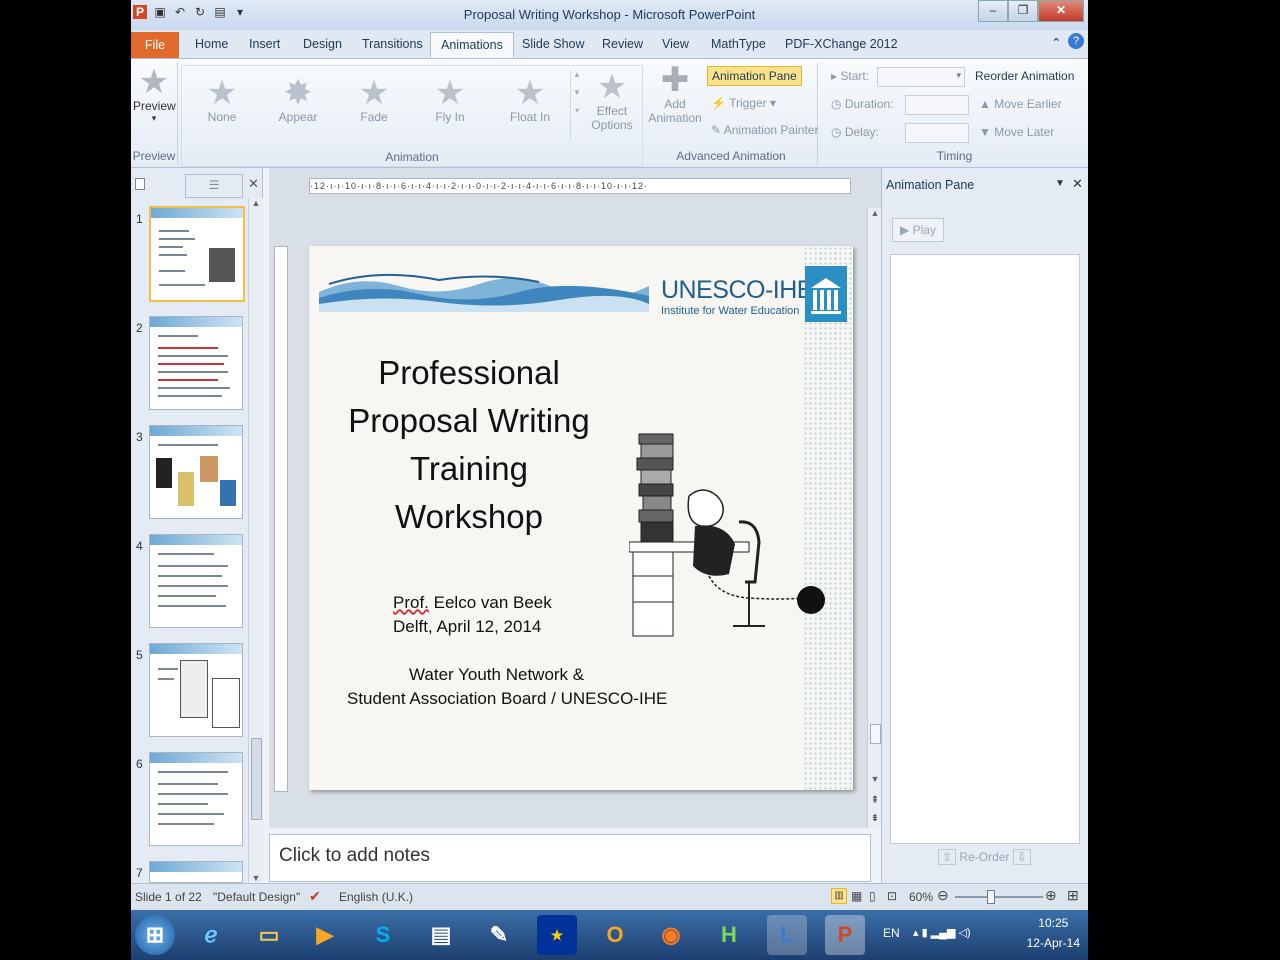 The height and width of the screenshot is (960, 1280). Describe the element at coordinates (557, 935) in the screenshot. I see `eu-flag-icon: ★` at that location.